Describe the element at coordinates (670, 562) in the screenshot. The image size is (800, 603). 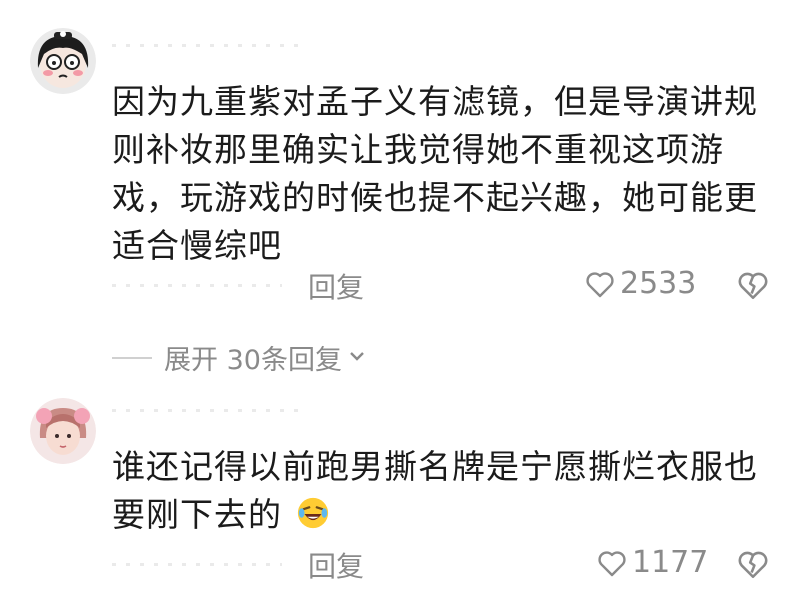
I see `like-count: 1177` at that location.